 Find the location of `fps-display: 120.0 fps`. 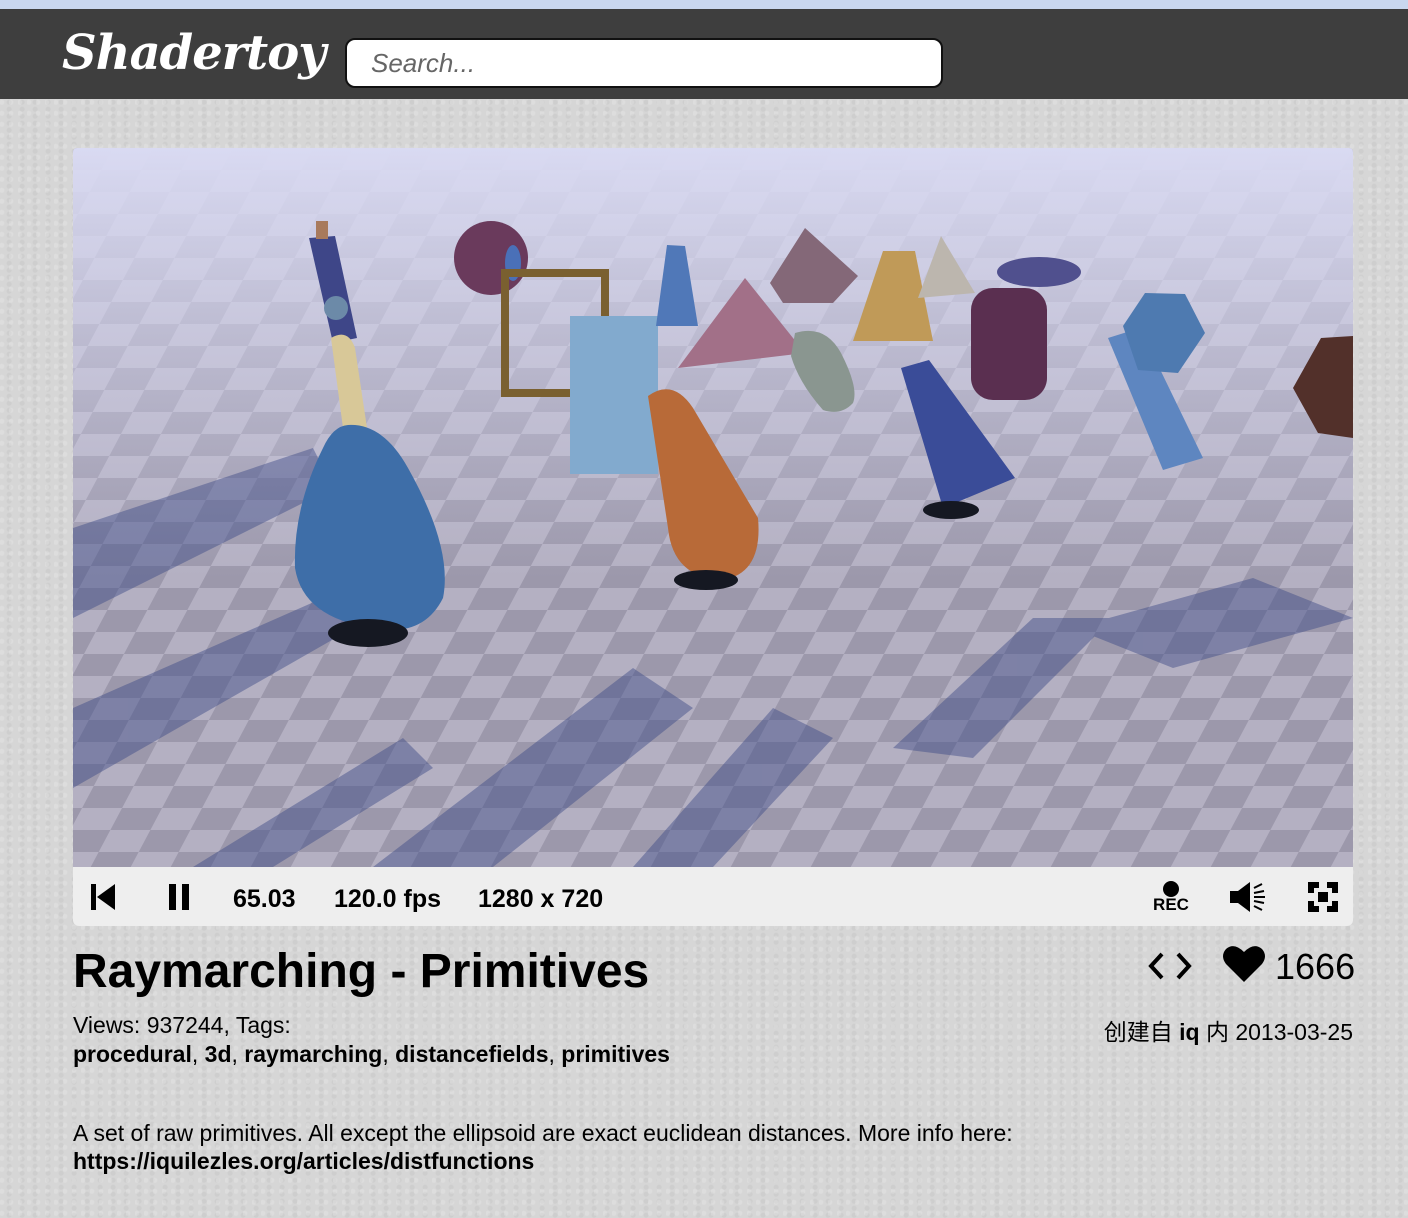

fps-display: 120.0 fps is located at coordinates (388, 899).